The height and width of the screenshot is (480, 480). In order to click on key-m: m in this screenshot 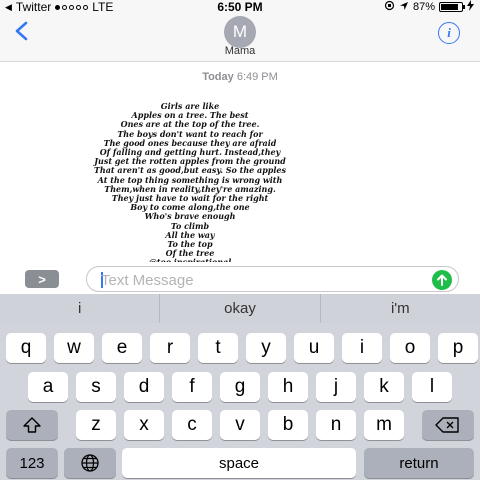, I will do `click(384, 425)`.